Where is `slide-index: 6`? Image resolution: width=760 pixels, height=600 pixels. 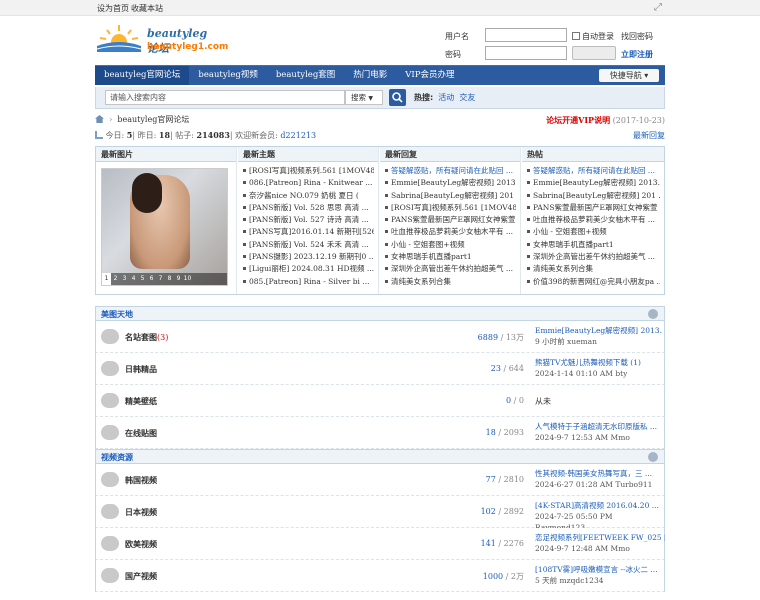
slide-index: 6 is located at coordinates (151, 279).